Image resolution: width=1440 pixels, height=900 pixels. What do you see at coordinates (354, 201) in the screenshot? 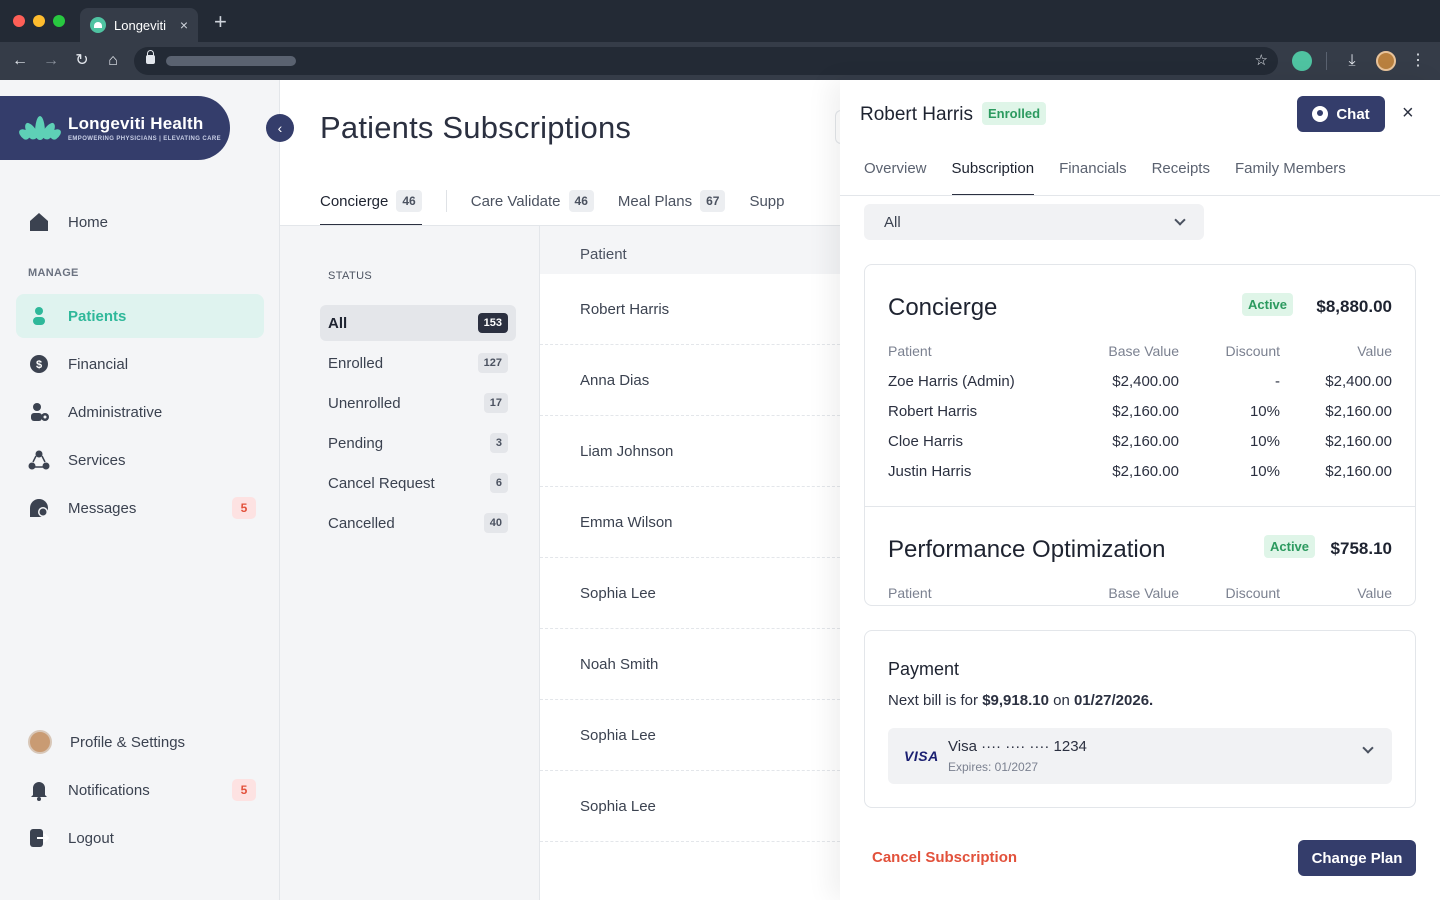
I see `tab-label: Concierge` at bounding box center [354, 201].